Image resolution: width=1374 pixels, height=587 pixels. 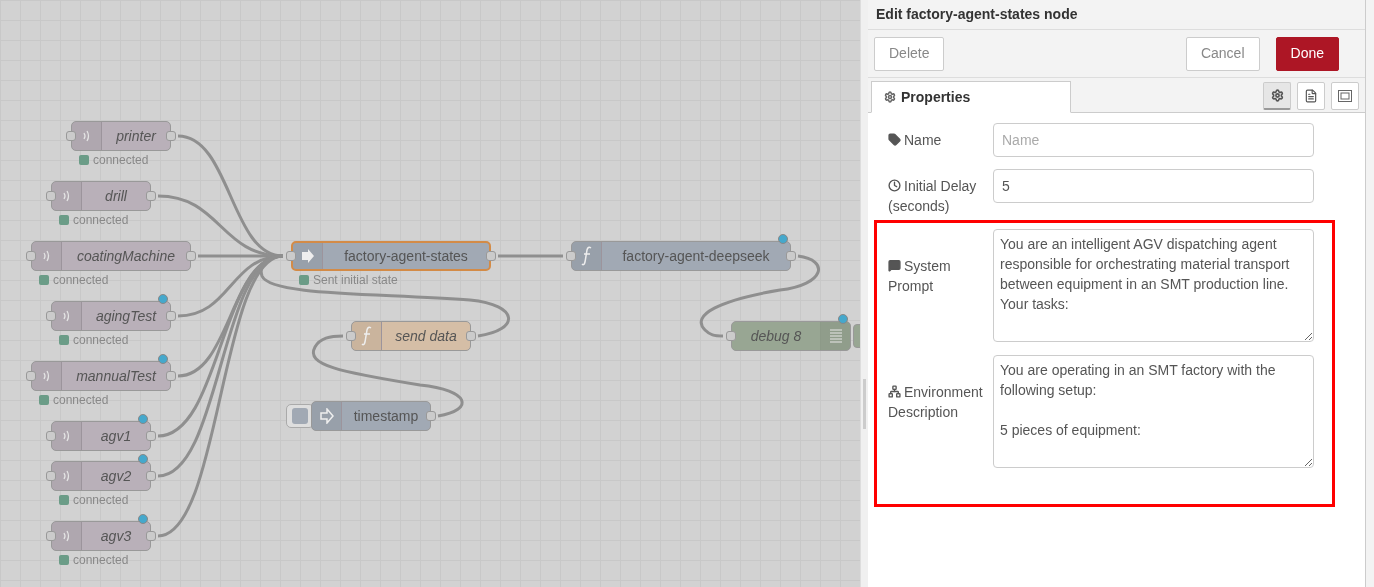 What do you see at coordinates (894, 391) in the screenshot?
I see `hierarchy-icon` at bounding box center [894, 391].